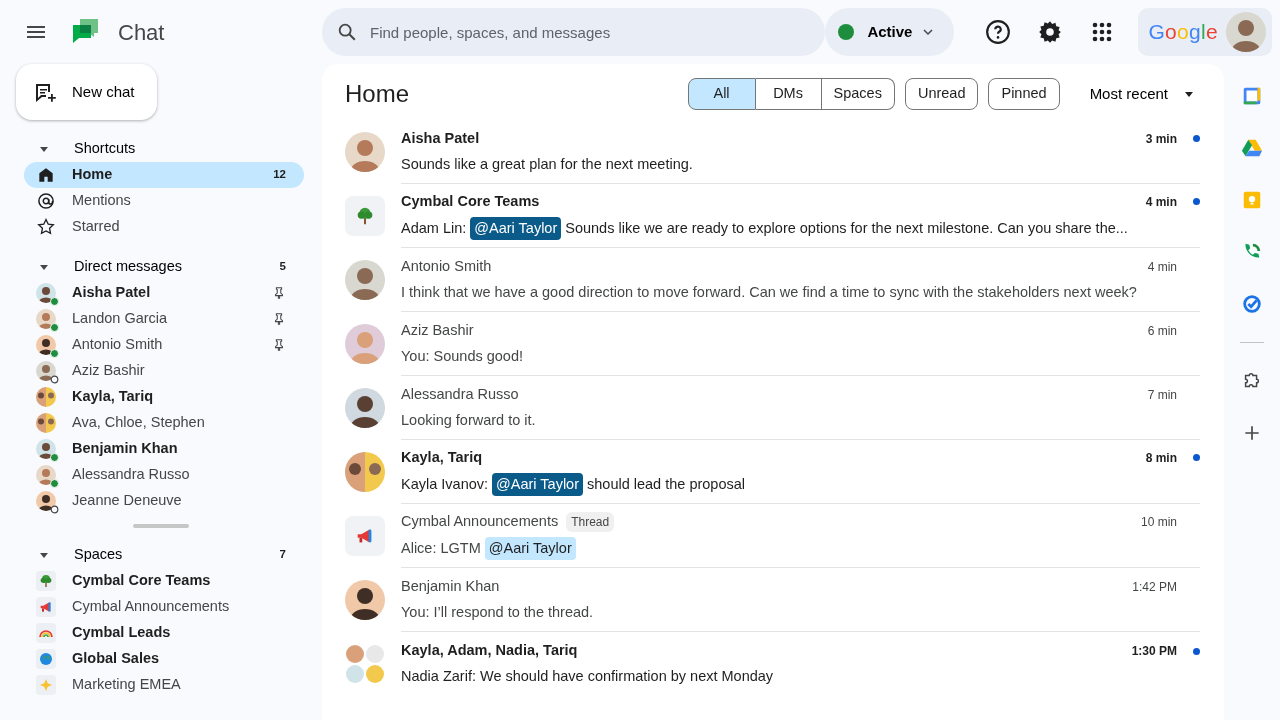 The image size is (1280, 720). I want to click on google-logo: Google, so click(1183, 32).